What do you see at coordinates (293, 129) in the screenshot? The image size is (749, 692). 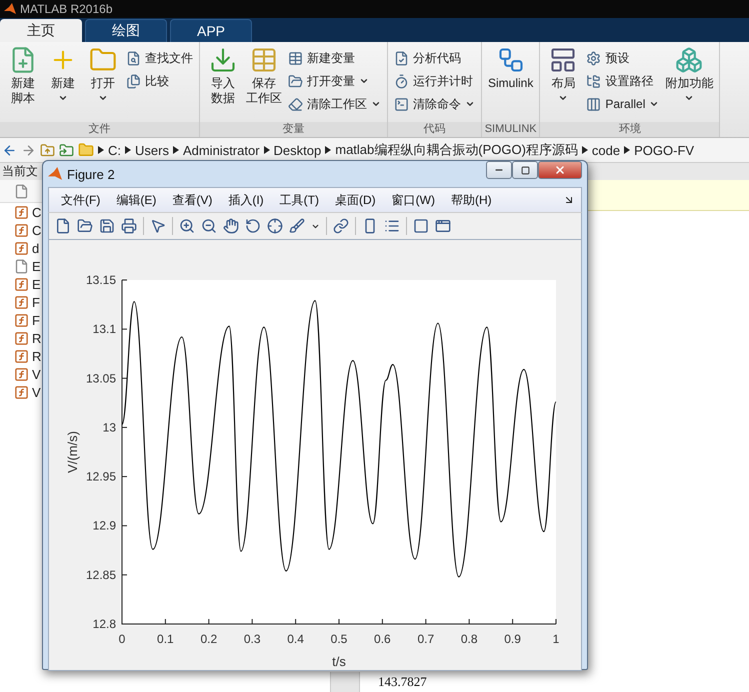 I see `group-title: 变量` at bounding box center [293, 129].